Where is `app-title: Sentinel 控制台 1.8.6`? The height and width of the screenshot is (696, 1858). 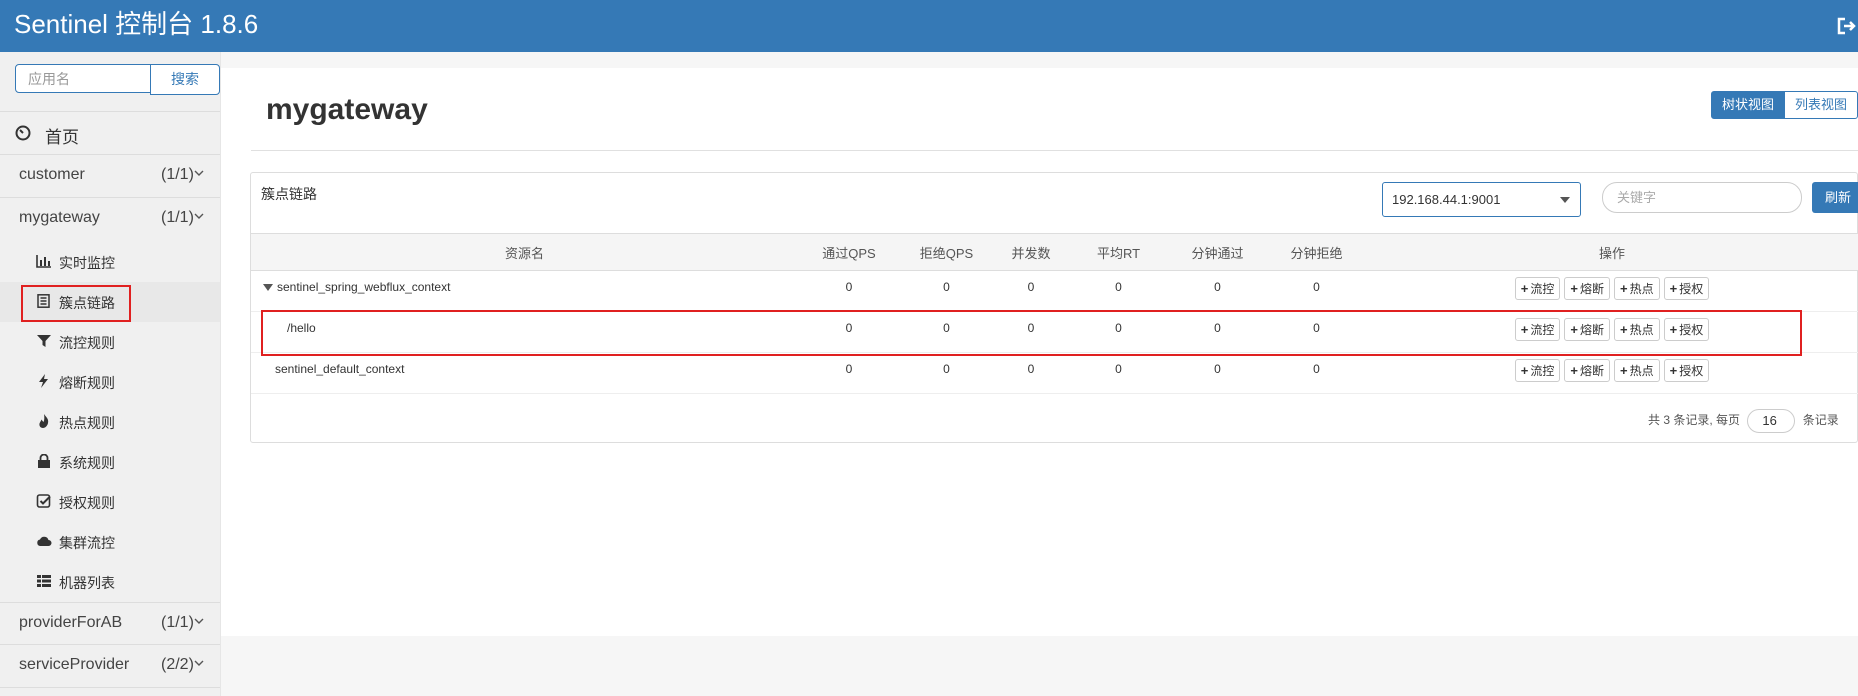 app-title: Sentinel 控制台 1.8.6 is located at coordinates (136, 24).